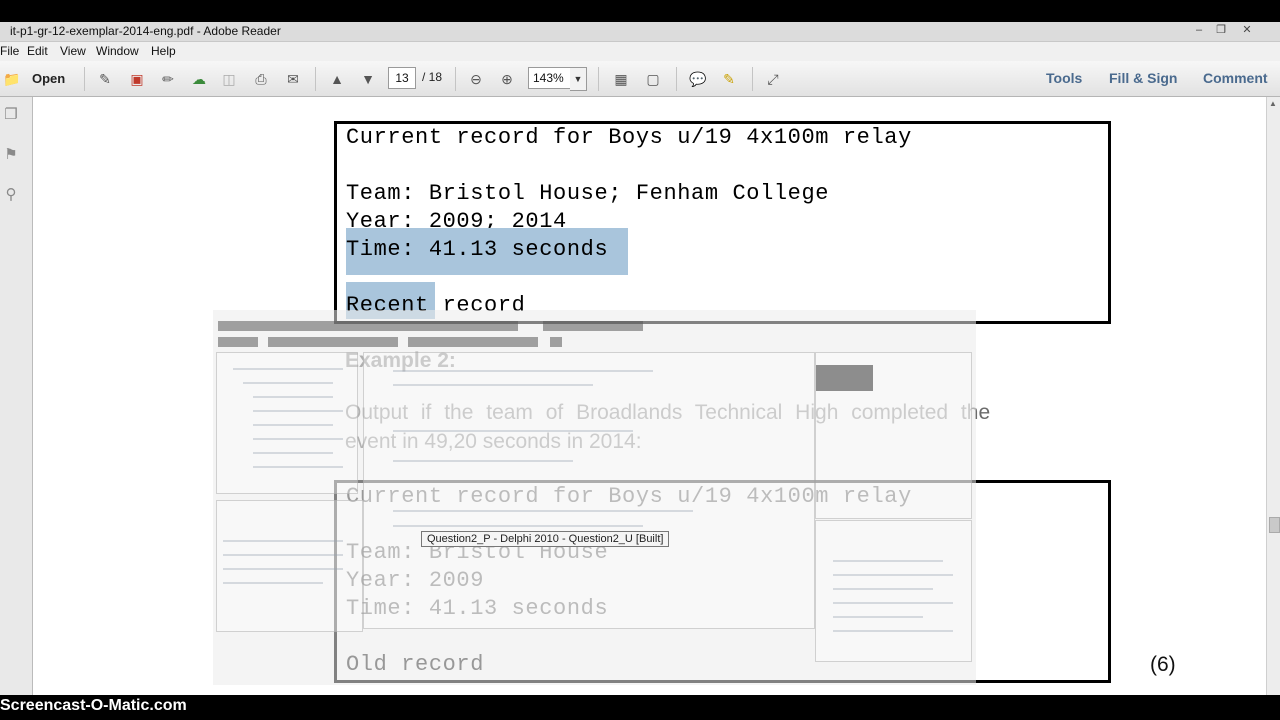 This screenshot has height=720, width=1280. What do you see at coordinates (621, 79) in the screenshot?
I see `fit-page-icon: ▦` at bounding box center [621, 79].